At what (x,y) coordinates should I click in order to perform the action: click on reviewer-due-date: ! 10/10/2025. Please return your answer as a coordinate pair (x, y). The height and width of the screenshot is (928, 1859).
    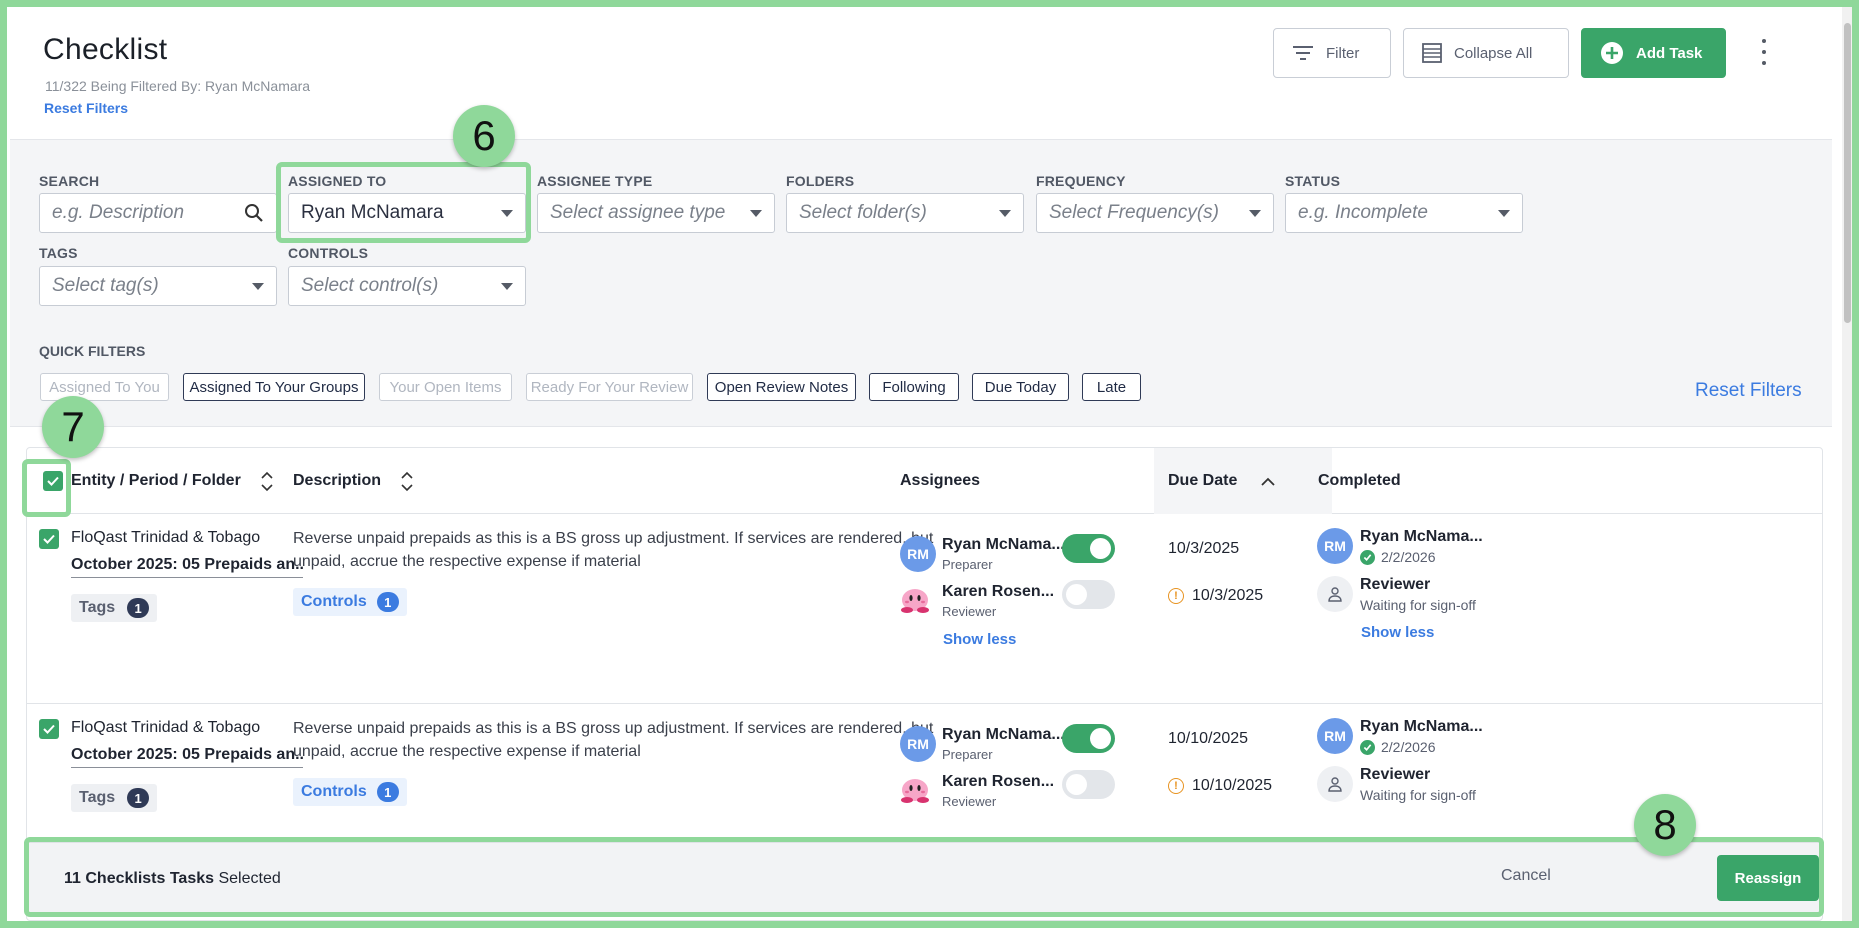
    Looking at the image, I should click on (1220, 786).